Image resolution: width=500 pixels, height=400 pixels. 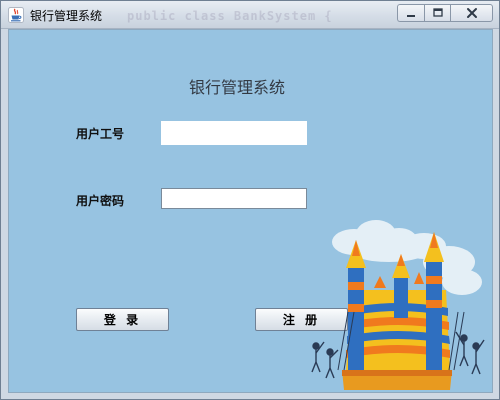 I want to click on password-input, so click(x=234, y=198).